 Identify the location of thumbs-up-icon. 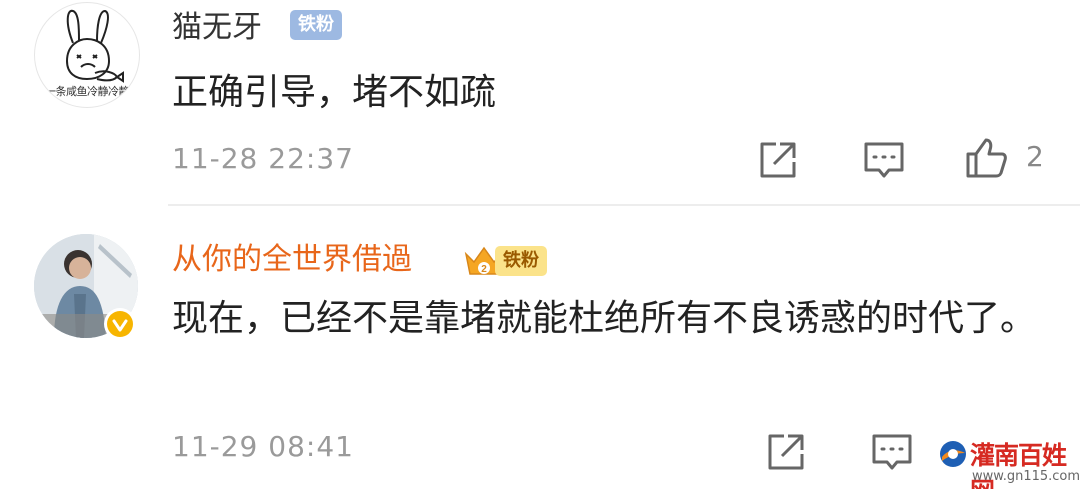
(986, 158).